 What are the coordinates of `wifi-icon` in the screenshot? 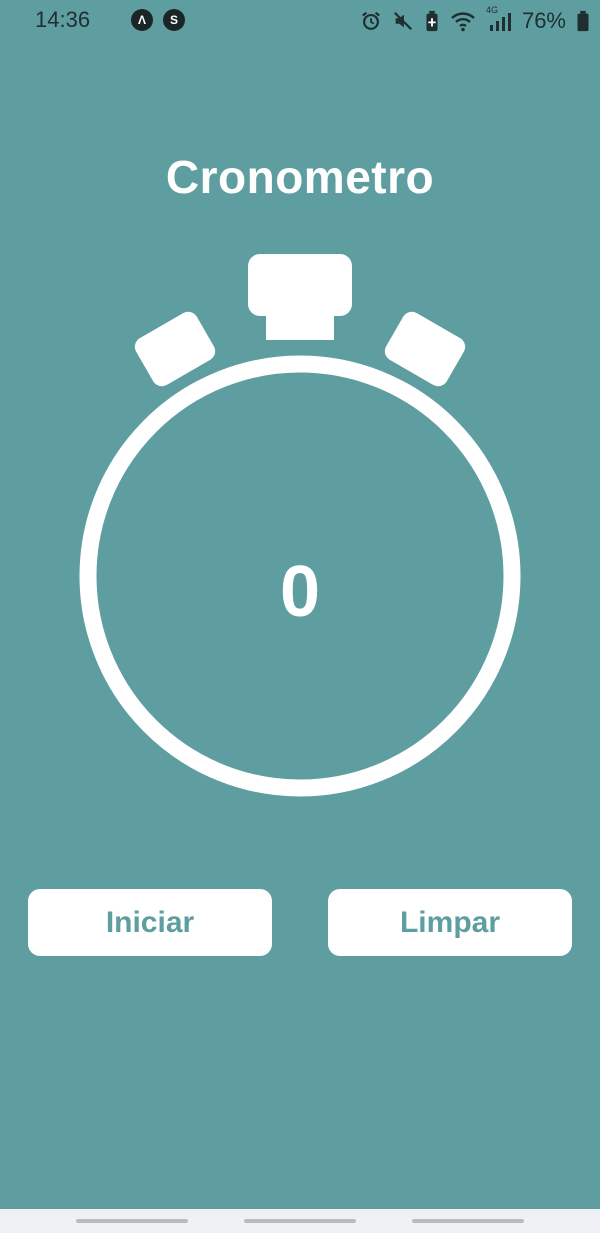 It's located at (463, 22).